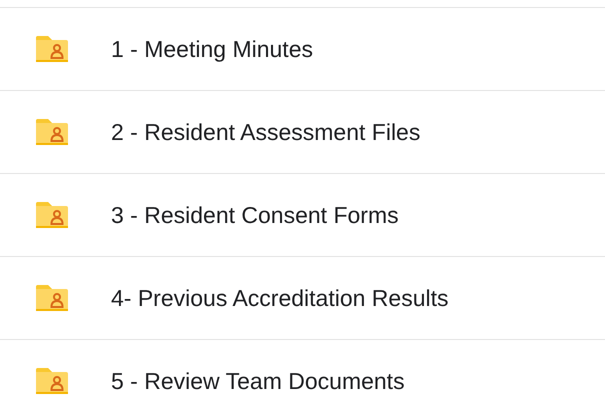  Describe the element at coordinates (255, 215) in the screenshot. I see `folder-name: 3 - Resident Consent Forms` at that location.